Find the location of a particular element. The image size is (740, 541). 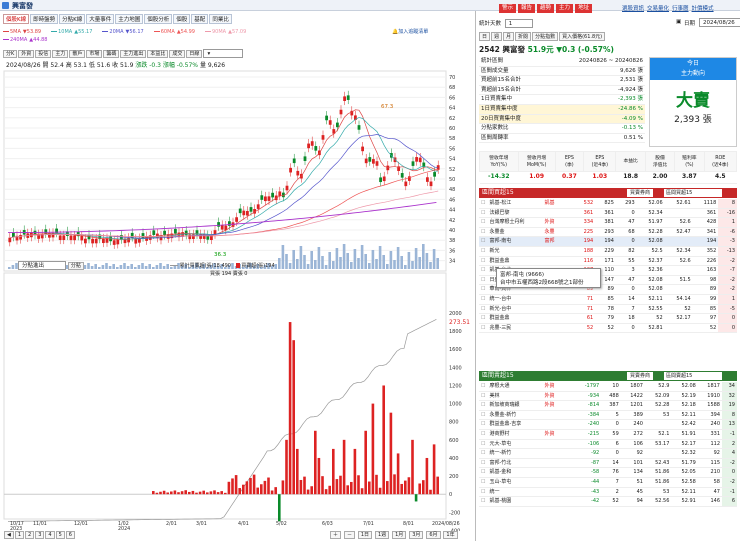

table-row: ☐ 富邦-竹北 -87 14 101 52.43 51.79 115 -2 is located at coordinates (608, 463).